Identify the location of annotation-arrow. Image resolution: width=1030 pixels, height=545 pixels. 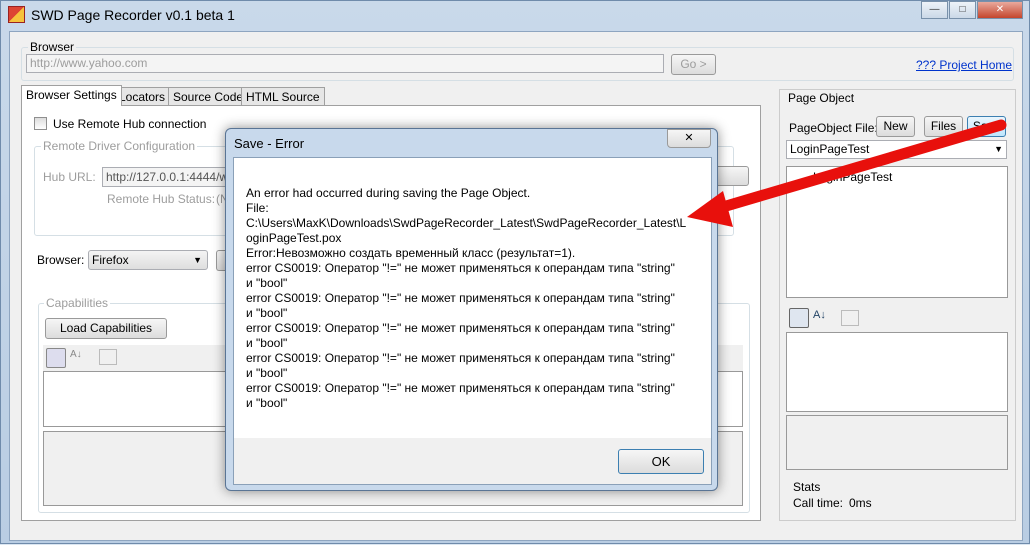
(847, 173).